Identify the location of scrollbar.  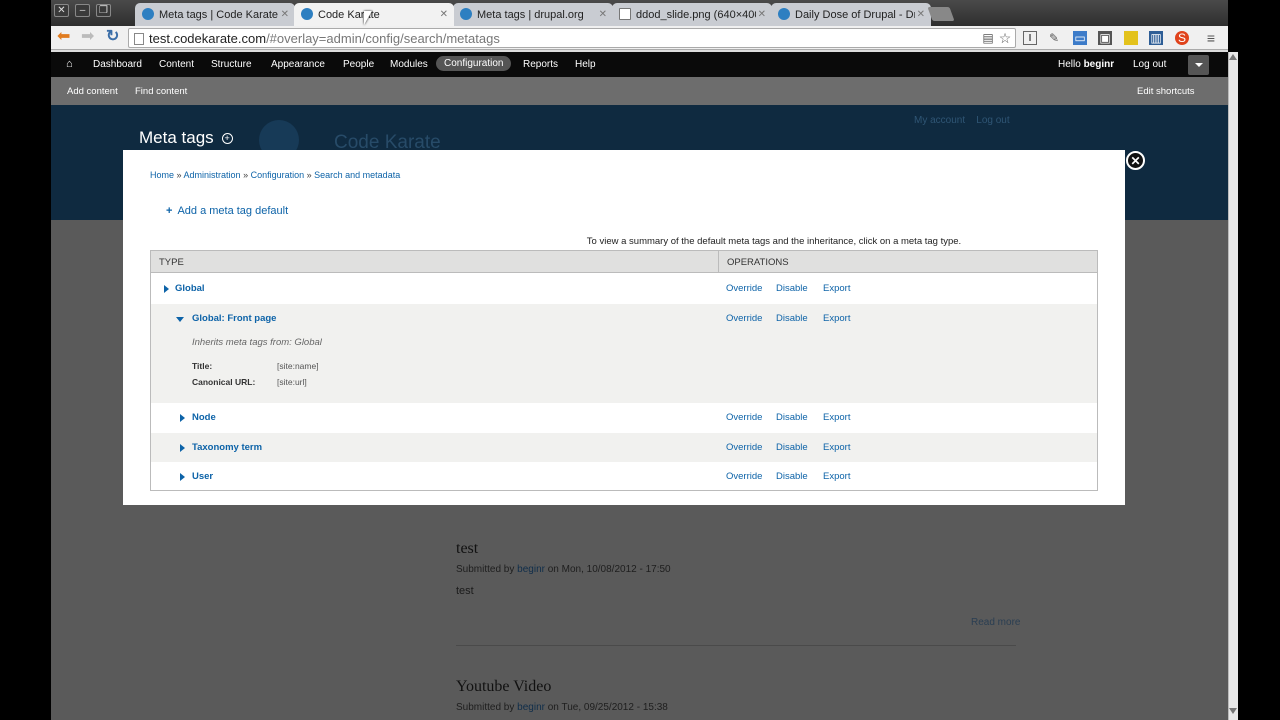
(1254, 360).